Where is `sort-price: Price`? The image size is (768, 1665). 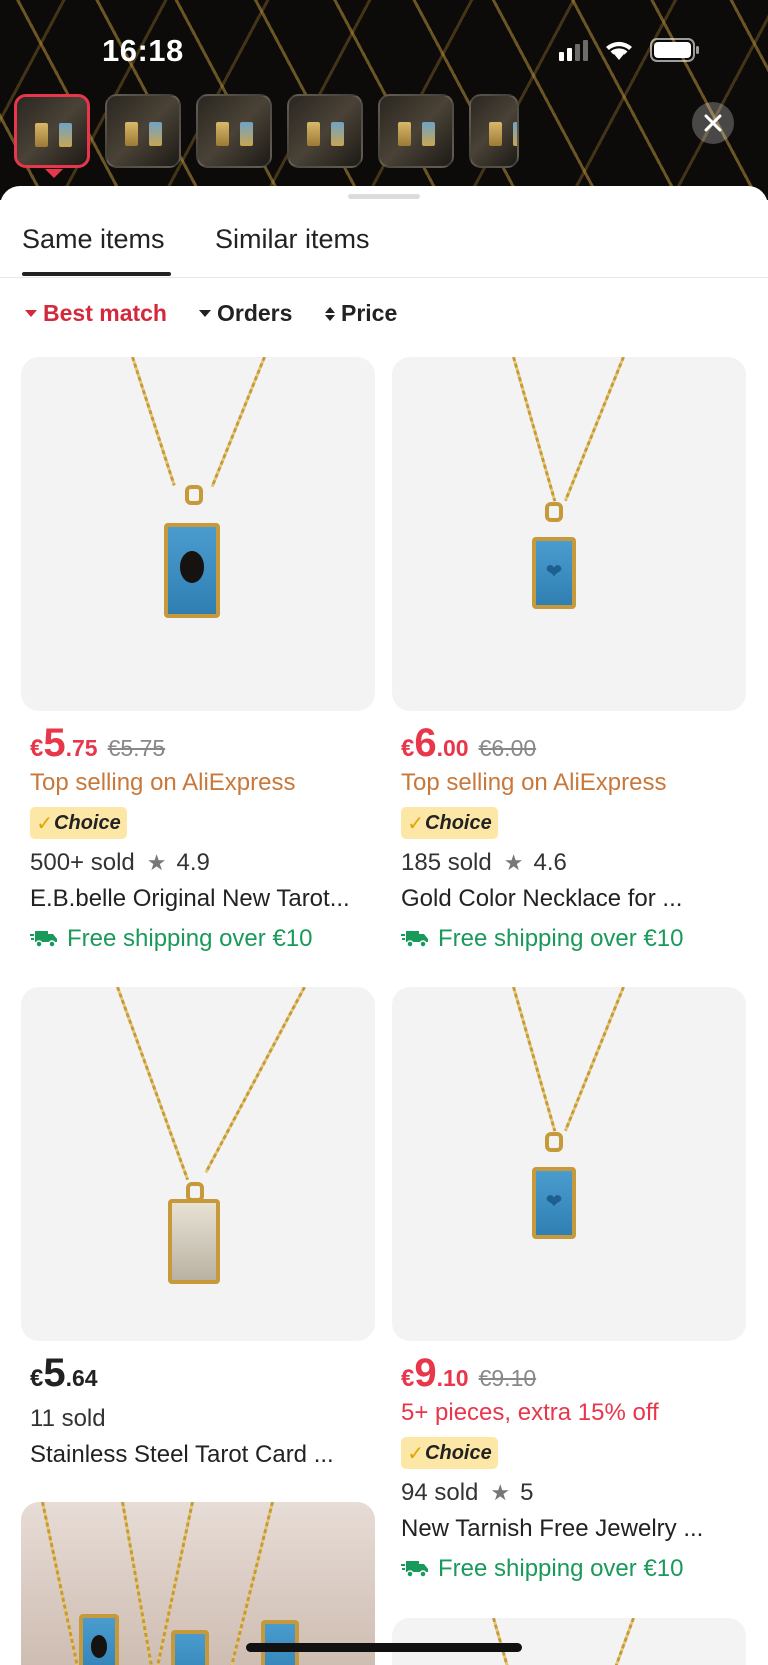
sort-price: Price is located at coordinates (361, 313).